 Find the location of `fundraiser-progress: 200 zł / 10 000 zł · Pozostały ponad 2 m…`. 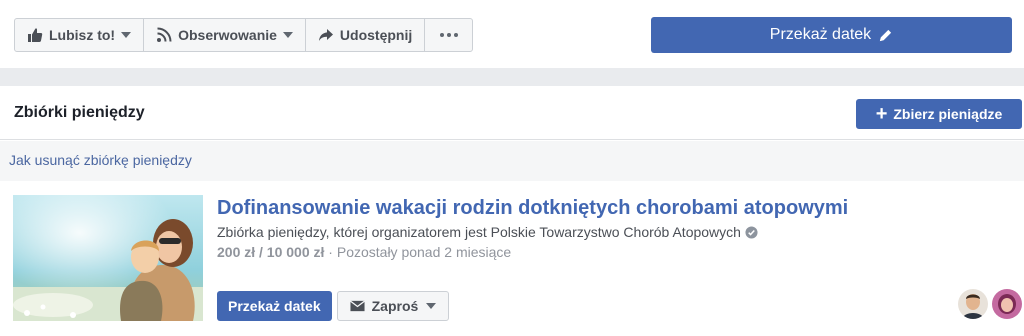

fundraiser-progress: 200 zł / 10 000 zł · Pozostały ponad 2 m… is located at coordinates (615, 252).